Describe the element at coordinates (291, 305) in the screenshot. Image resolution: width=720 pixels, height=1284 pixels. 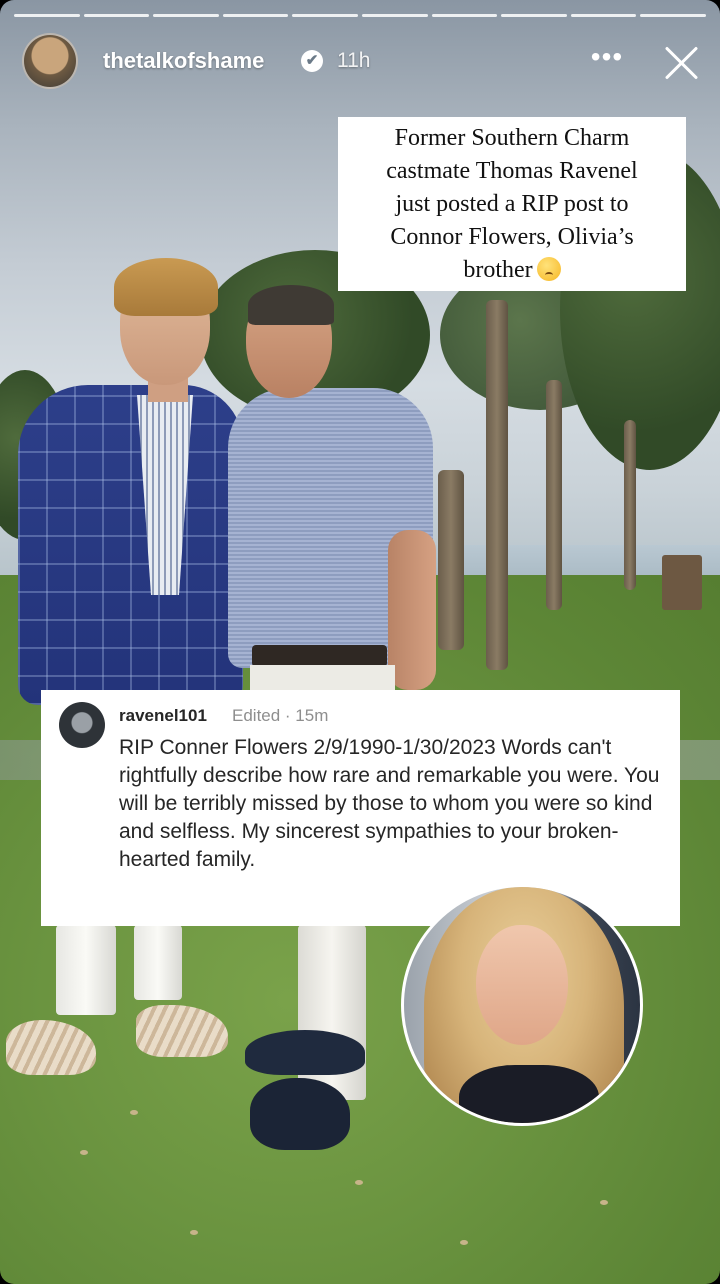
I see `photo-person-right-hair` at that location.